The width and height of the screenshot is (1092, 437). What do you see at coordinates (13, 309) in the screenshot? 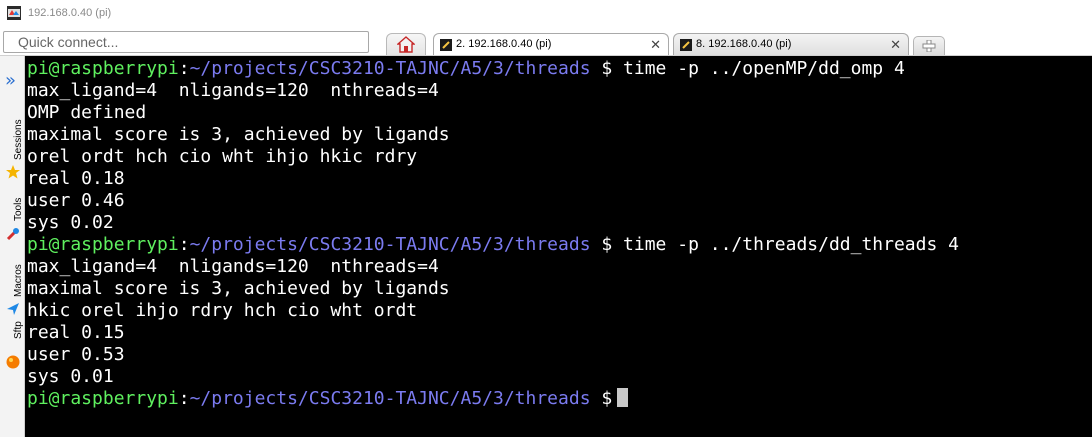
I see `macro-arrow-icon` at bounding box center [13, 309].